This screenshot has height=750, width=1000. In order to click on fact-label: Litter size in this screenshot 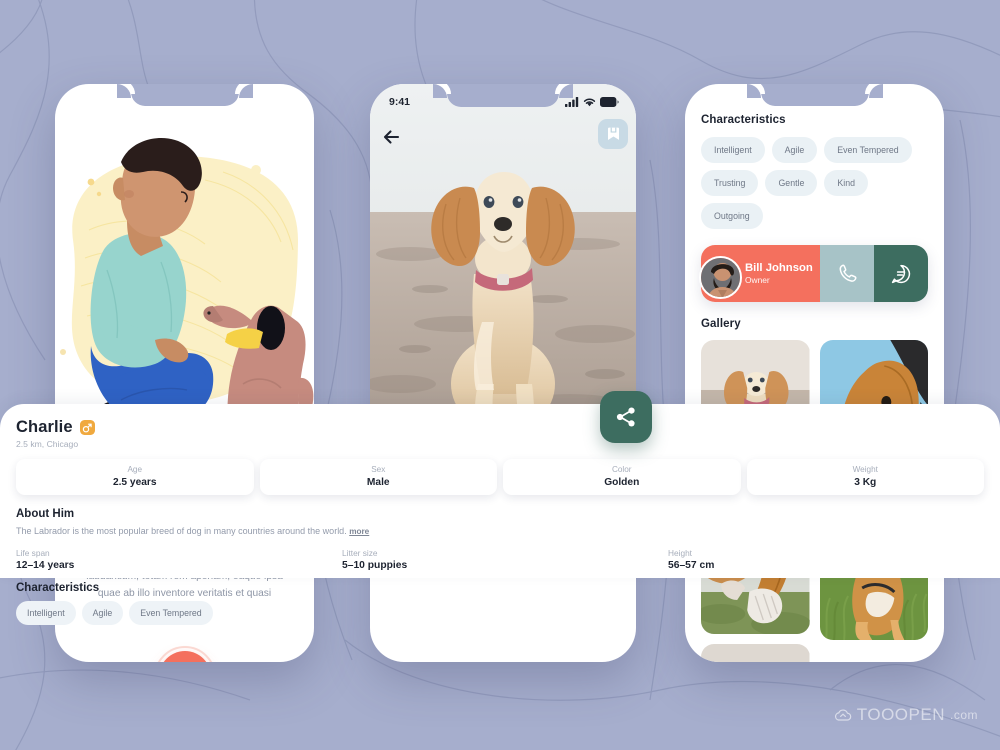, I will do `click(360, 553)`.